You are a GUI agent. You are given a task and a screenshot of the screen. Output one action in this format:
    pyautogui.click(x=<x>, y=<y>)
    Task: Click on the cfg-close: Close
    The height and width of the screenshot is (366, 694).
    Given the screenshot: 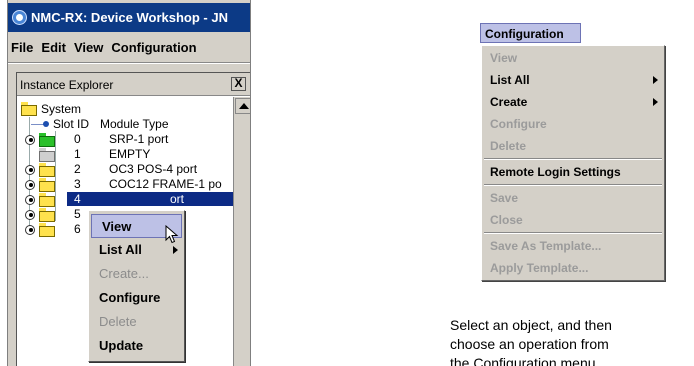 What is the action you would take?
    pyautogui.click(x=575, y=220)
    